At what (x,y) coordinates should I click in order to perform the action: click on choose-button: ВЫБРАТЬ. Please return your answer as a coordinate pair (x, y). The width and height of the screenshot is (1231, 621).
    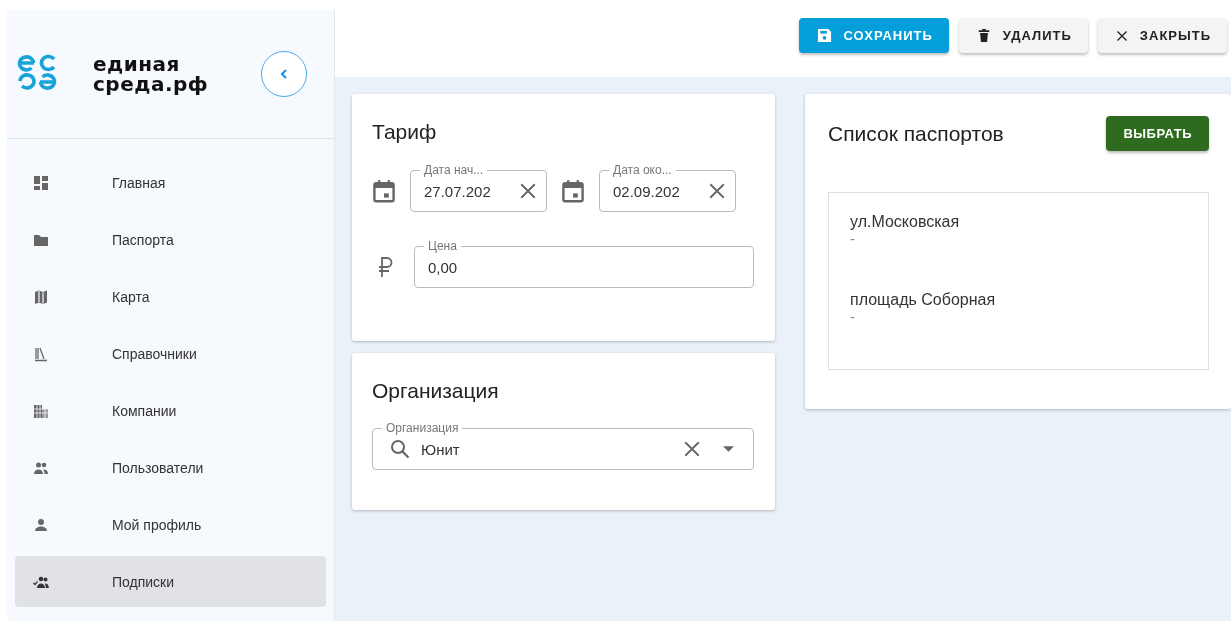
    Looking at the image, I should click on (1157, 133).